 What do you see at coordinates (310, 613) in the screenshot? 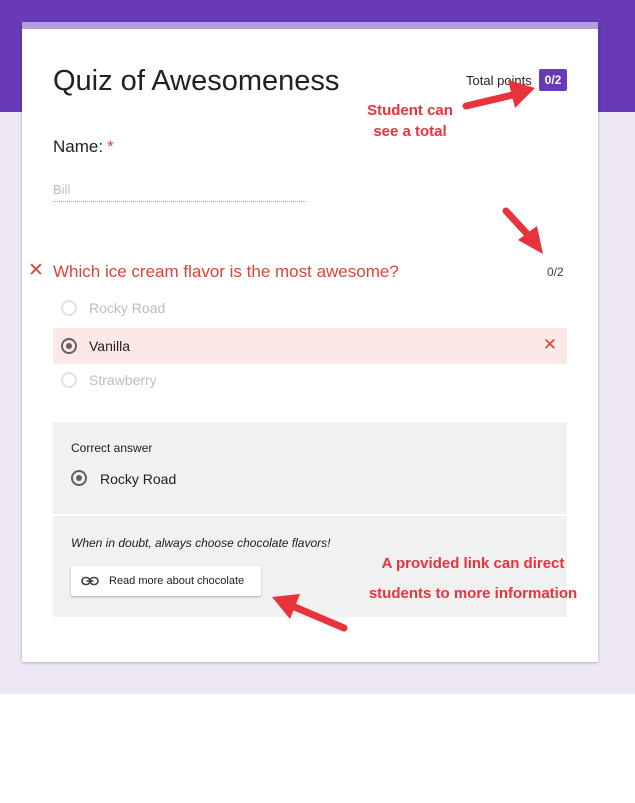
I see `arrow-to-link-button-icon` at bounding box center [310, 613].